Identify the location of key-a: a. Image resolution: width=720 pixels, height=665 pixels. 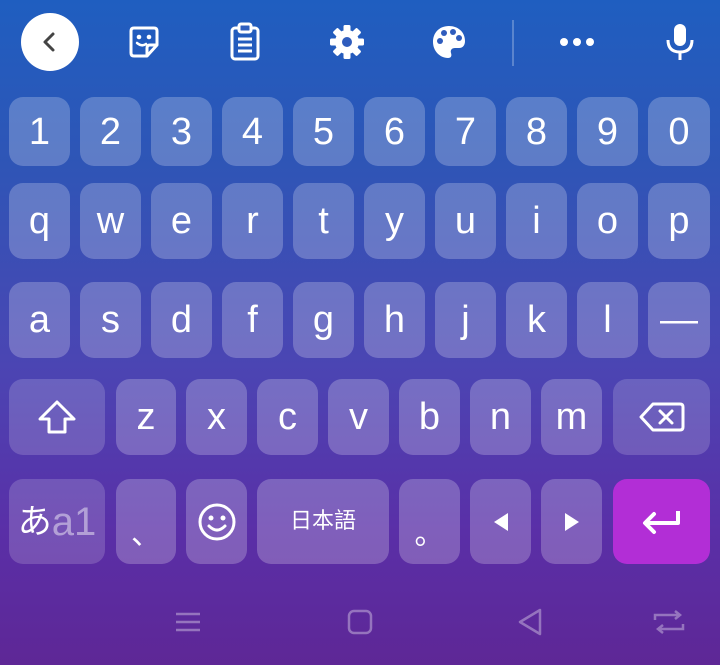
(39, 320).